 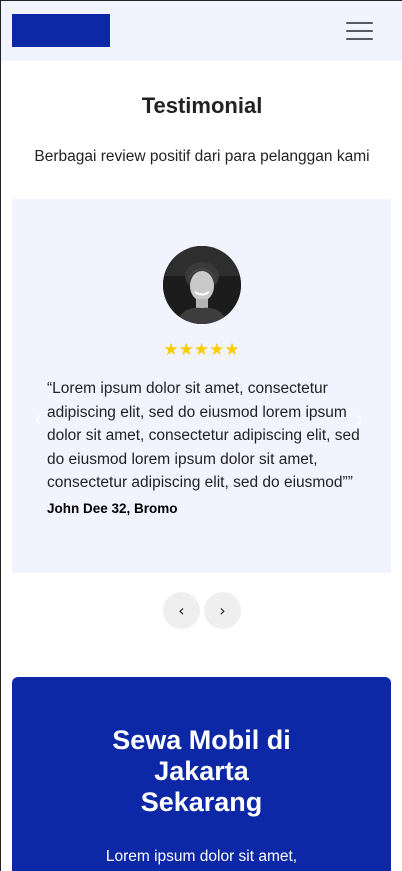 What do you see at coordinates (201, 740) in the screenshot?
I see `cta-title-line1: Sewa Mobil di` at bounding box center [201, 740].